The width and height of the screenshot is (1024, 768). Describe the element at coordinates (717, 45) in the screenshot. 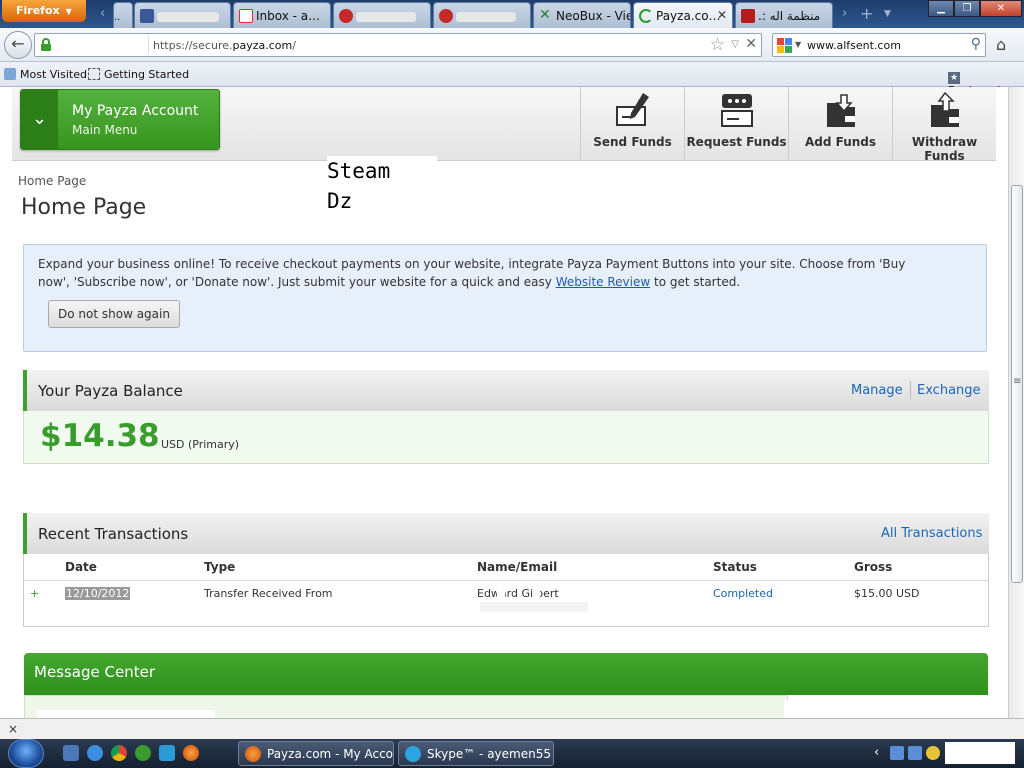

I see `bookmark-star-icon: ☆` at that location.